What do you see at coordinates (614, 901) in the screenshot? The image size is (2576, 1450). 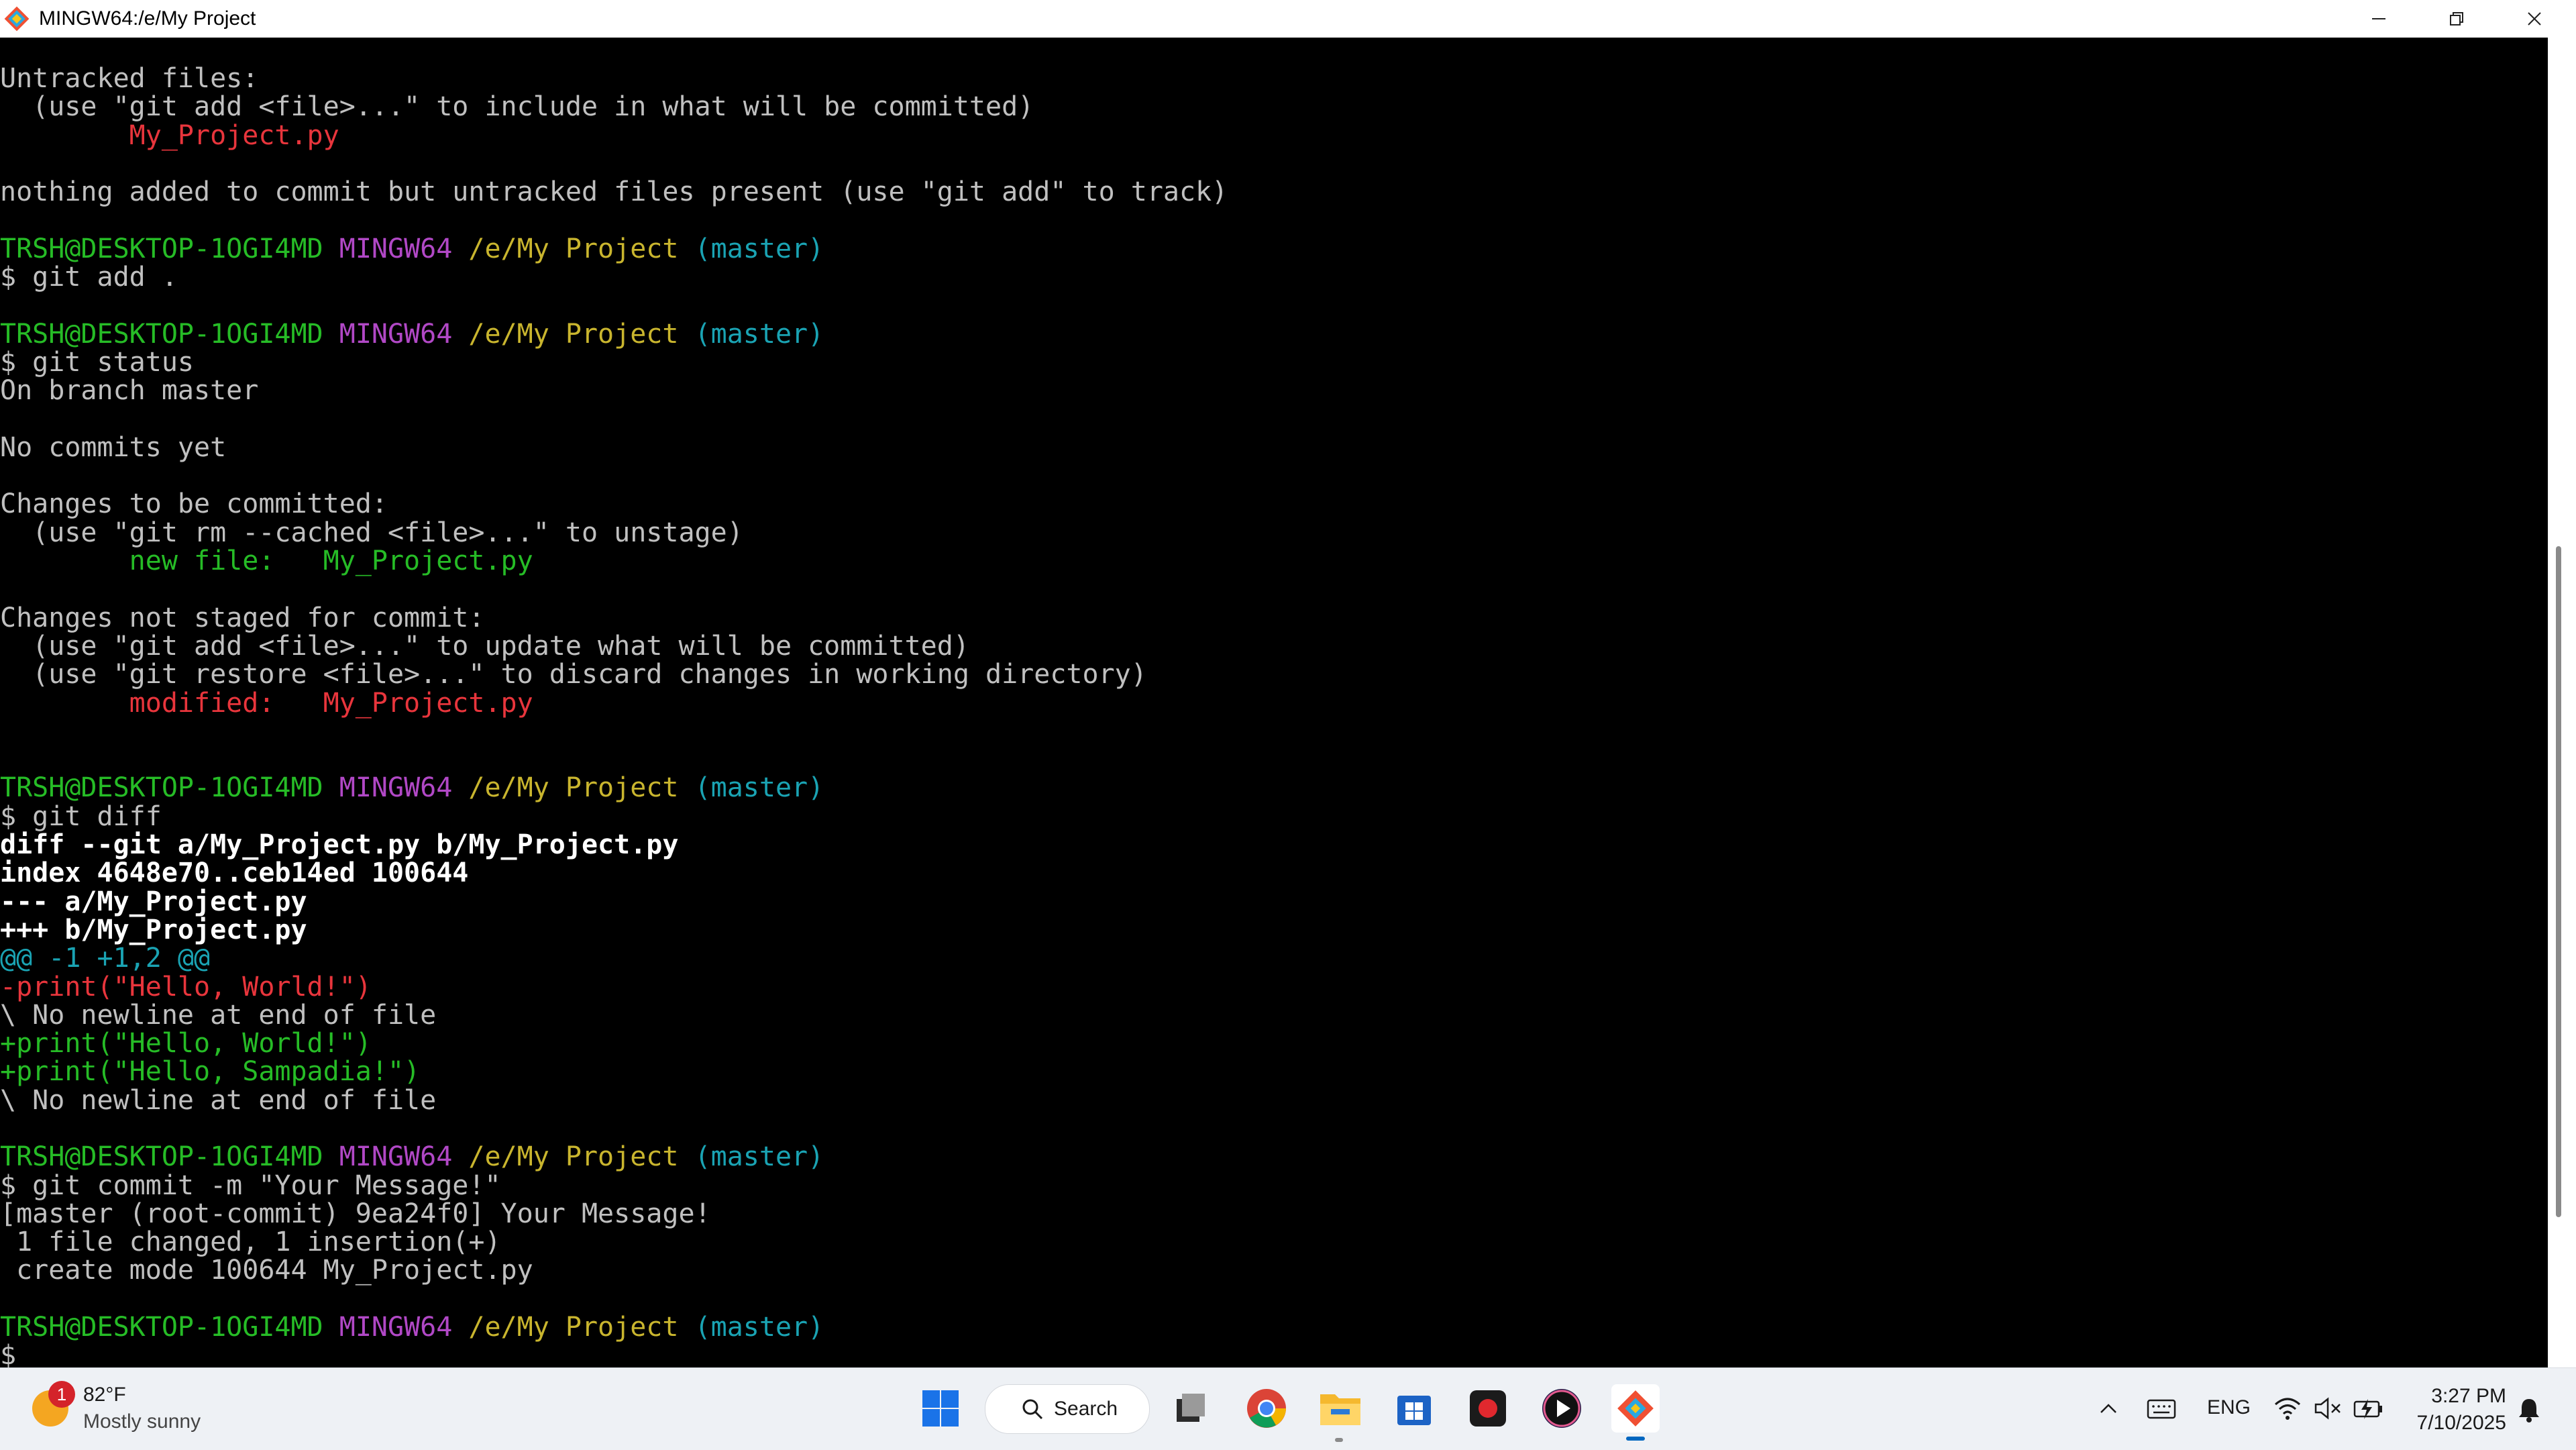 I see `terminal-line: --- a/My_Project.py` at bounding box center [614, 901].